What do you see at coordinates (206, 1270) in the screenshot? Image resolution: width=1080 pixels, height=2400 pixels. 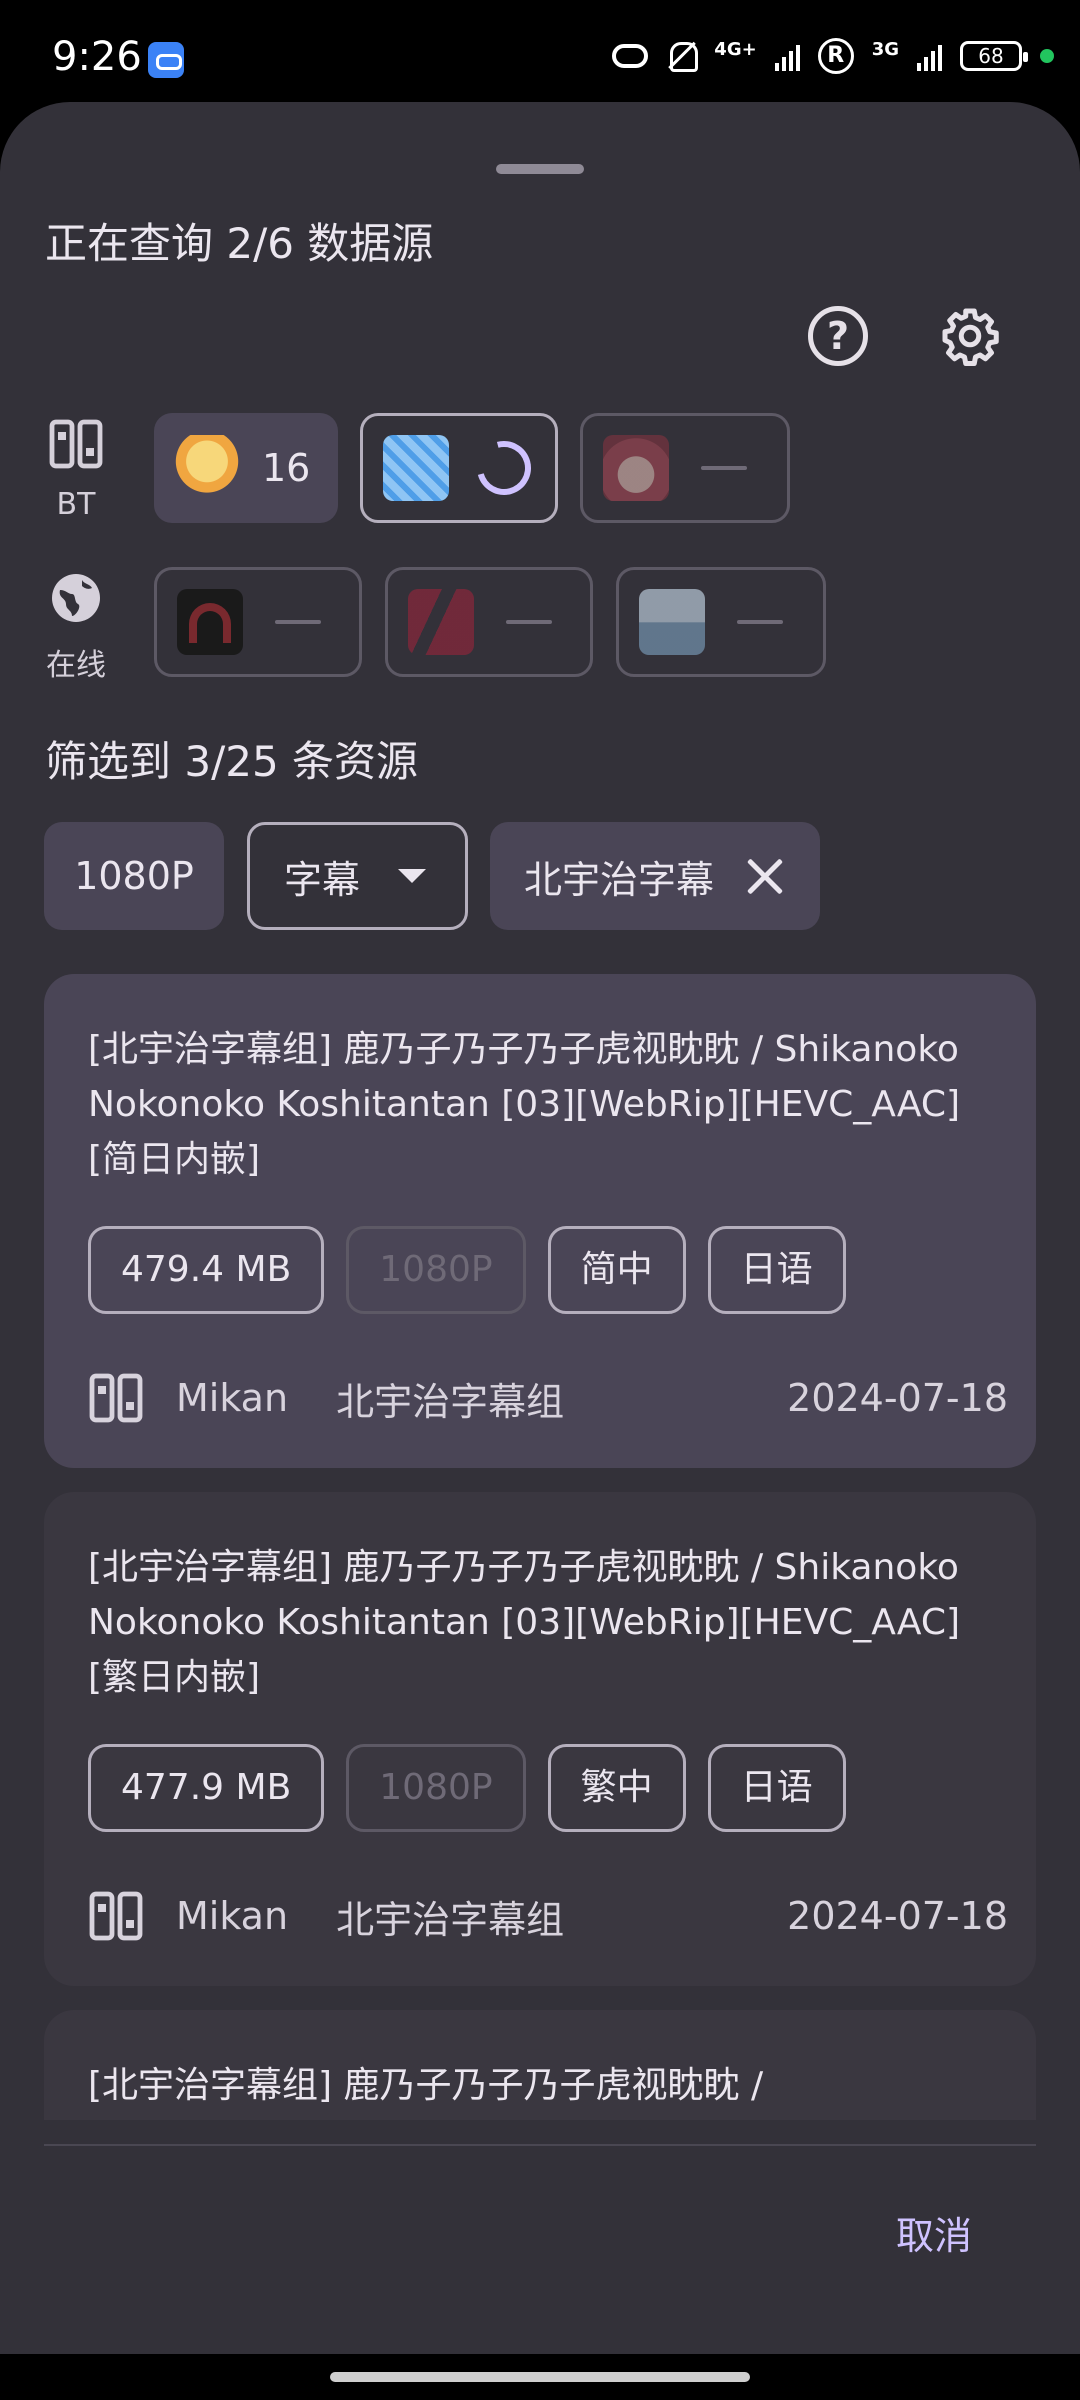 I see `size-tag: 479.4 MB` at bounding box center [206, 1270].